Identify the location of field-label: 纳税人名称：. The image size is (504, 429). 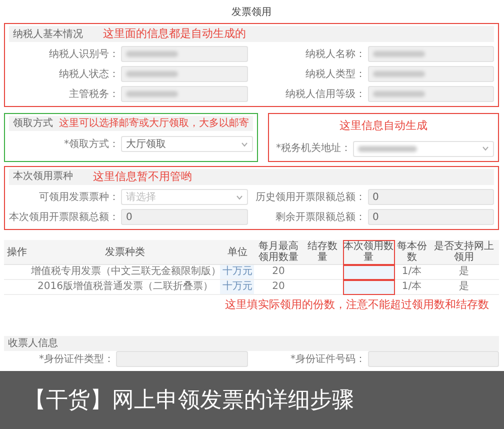
(335, 55).